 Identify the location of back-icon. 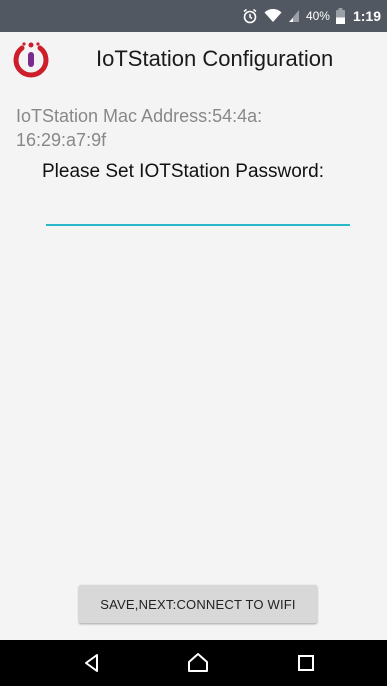
(92, 663).